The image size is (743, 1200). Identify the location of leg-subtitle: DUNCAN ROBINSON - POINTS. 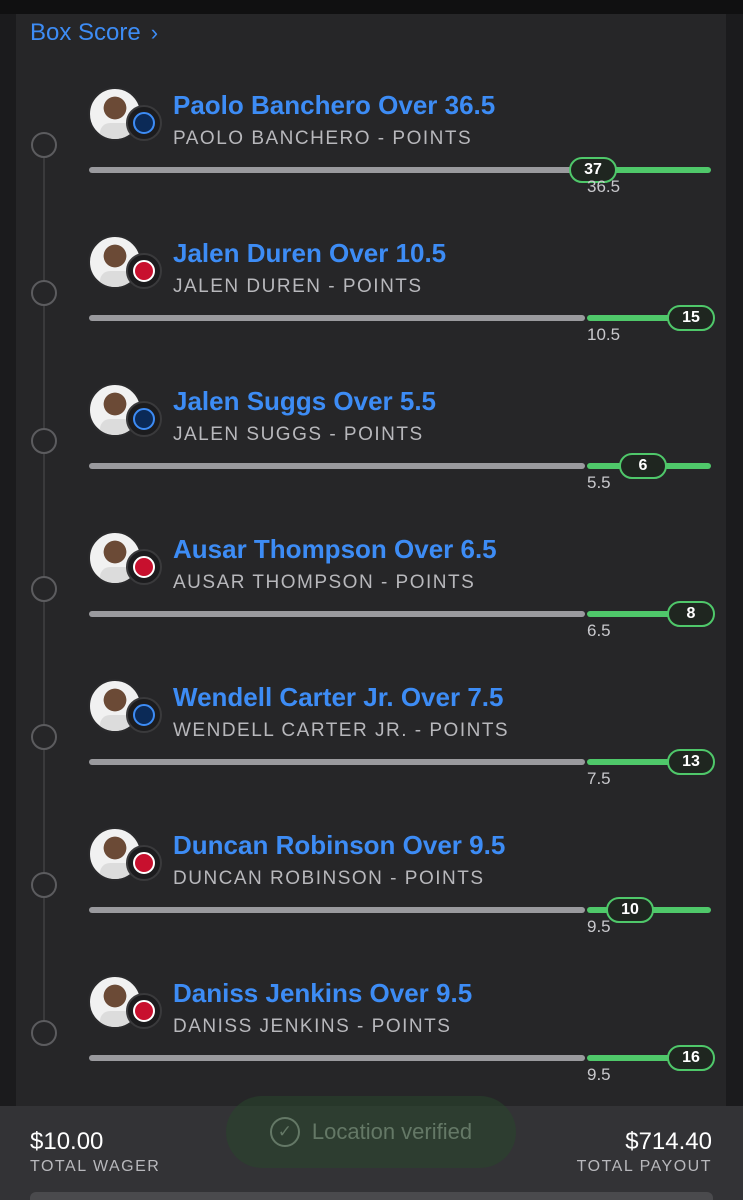
(329, 878).